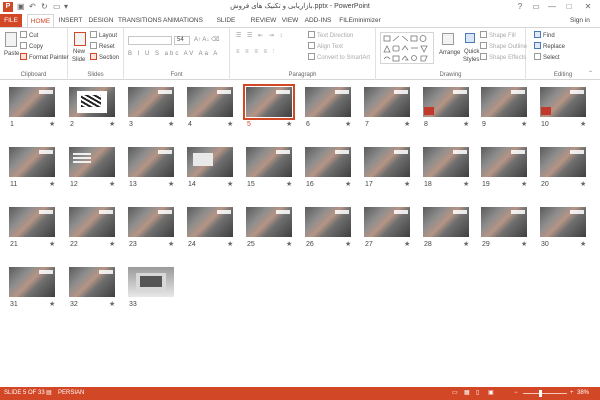 The height and width of the screenshot is (400, 600). Describe the element at coordinates (104, 58) in the screenshot. I see `section-button: Section` at that location.